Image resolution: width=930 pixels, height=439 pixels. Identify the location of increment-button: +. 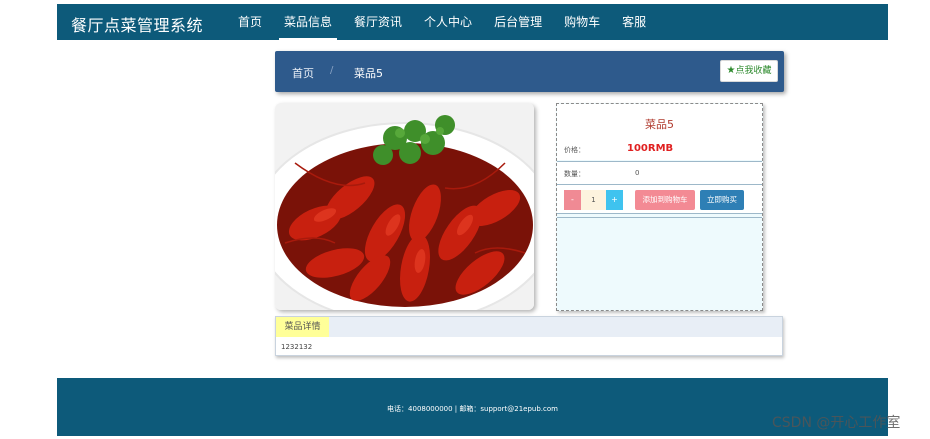
(614, 200).